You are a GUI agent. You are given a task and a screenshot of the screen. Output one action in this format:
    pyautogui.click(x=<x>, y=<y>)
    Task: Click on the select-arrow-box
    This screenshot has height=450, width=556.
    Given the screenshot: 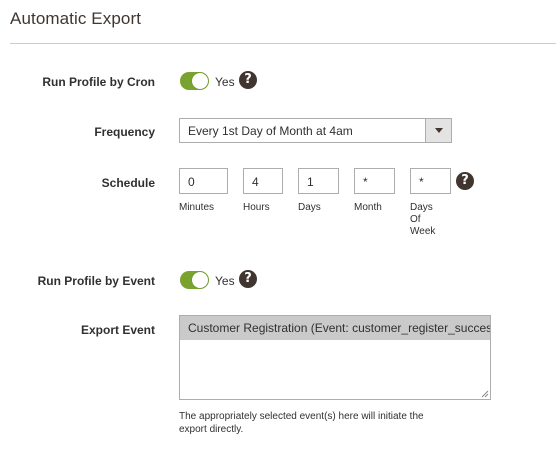 What is the action you would take?
    pyautogui.click(x=438, y=130)
    